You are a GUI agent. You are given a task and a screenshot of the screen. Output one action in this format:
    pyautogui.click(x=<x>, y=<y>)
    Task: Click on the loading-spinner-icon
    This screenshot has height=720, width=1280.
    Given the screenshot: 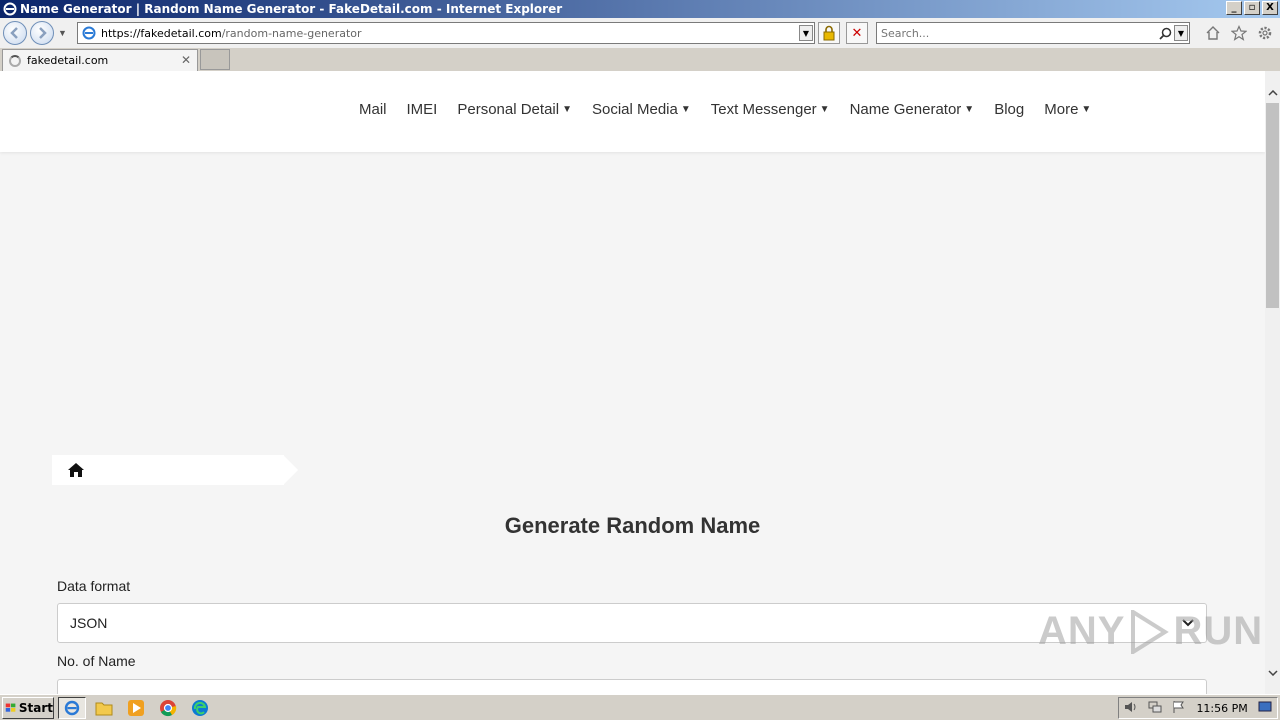 What is the action you would take?
    pyautogui.click(x=15, y=60)
    